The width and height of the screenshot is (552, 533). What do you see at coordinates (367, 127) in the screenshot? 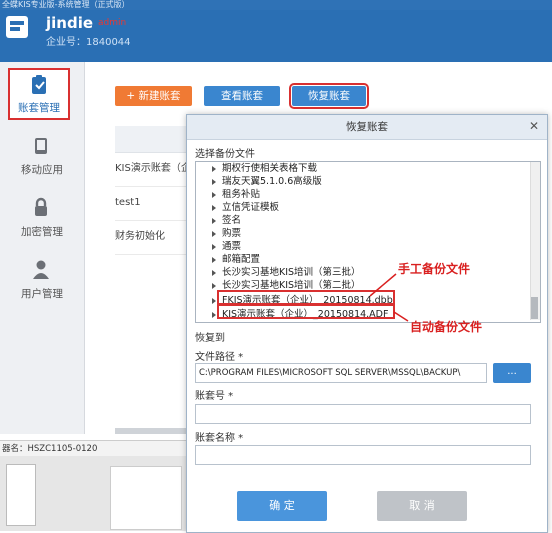
I see `dialog-title: 恢复账套` at bounding box center [367, 127].